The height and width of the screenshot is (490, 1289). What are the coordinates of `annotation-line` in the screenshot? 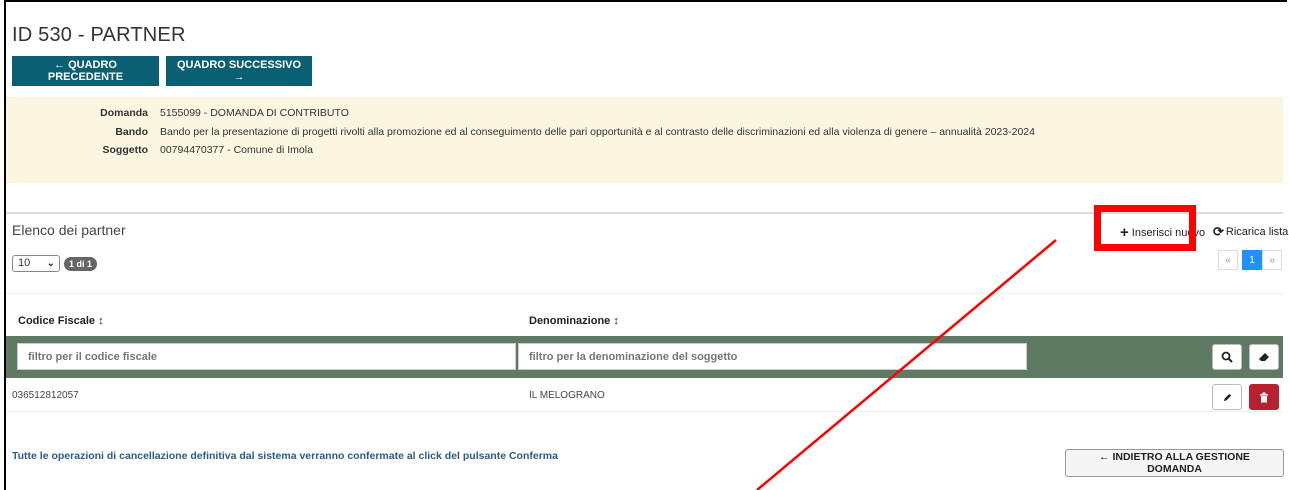 It's located at (906, 364).